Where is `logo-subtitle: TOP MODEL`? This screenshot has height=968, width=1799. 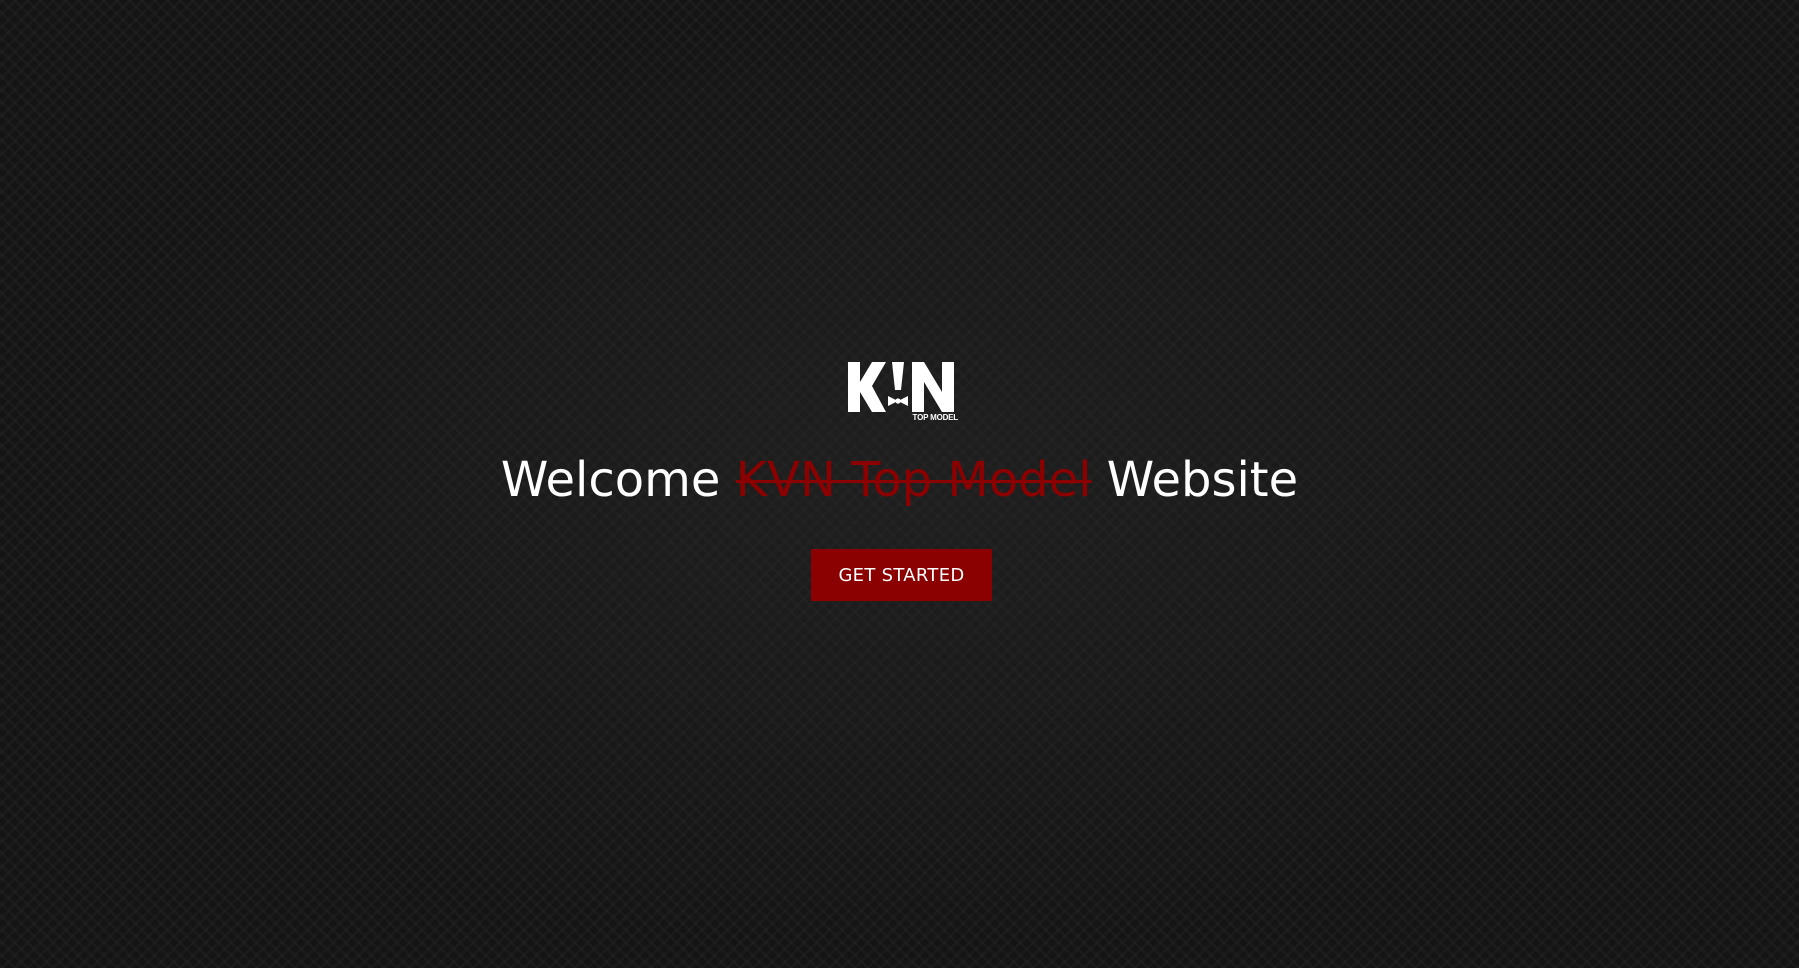
logo-subtitle: TOP MODEL is located at coordinates (935, 417).